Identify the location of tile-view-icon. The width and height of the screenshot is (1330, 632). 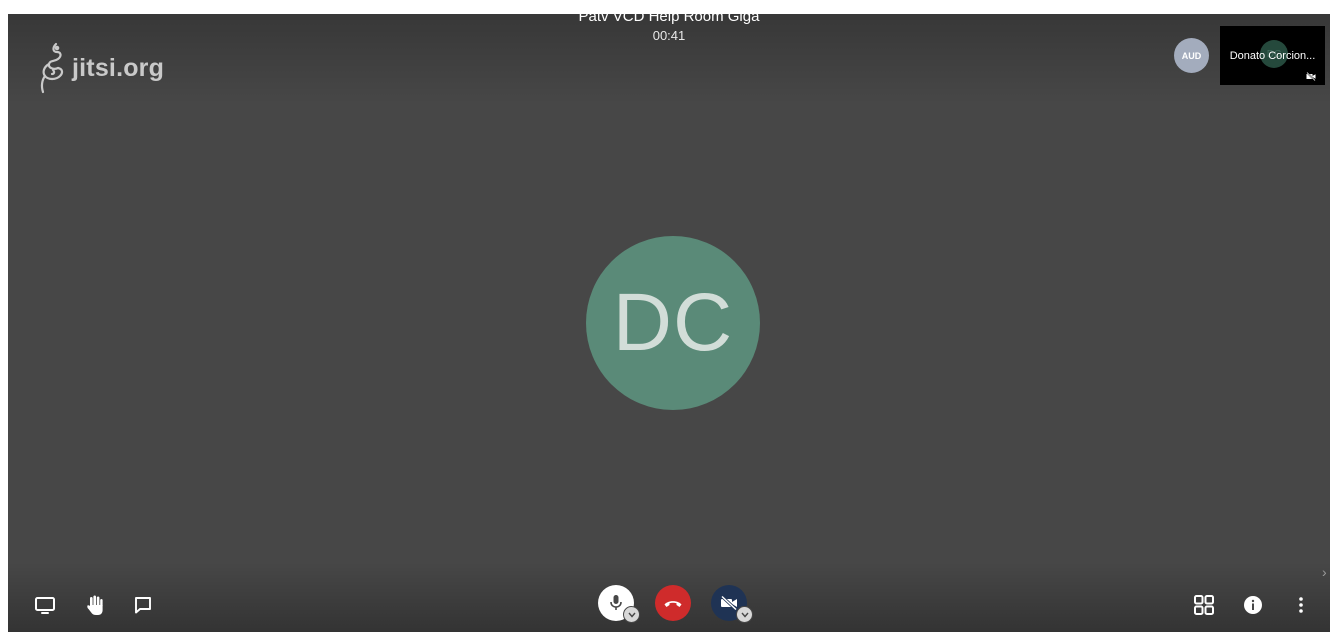
(1204, 605).